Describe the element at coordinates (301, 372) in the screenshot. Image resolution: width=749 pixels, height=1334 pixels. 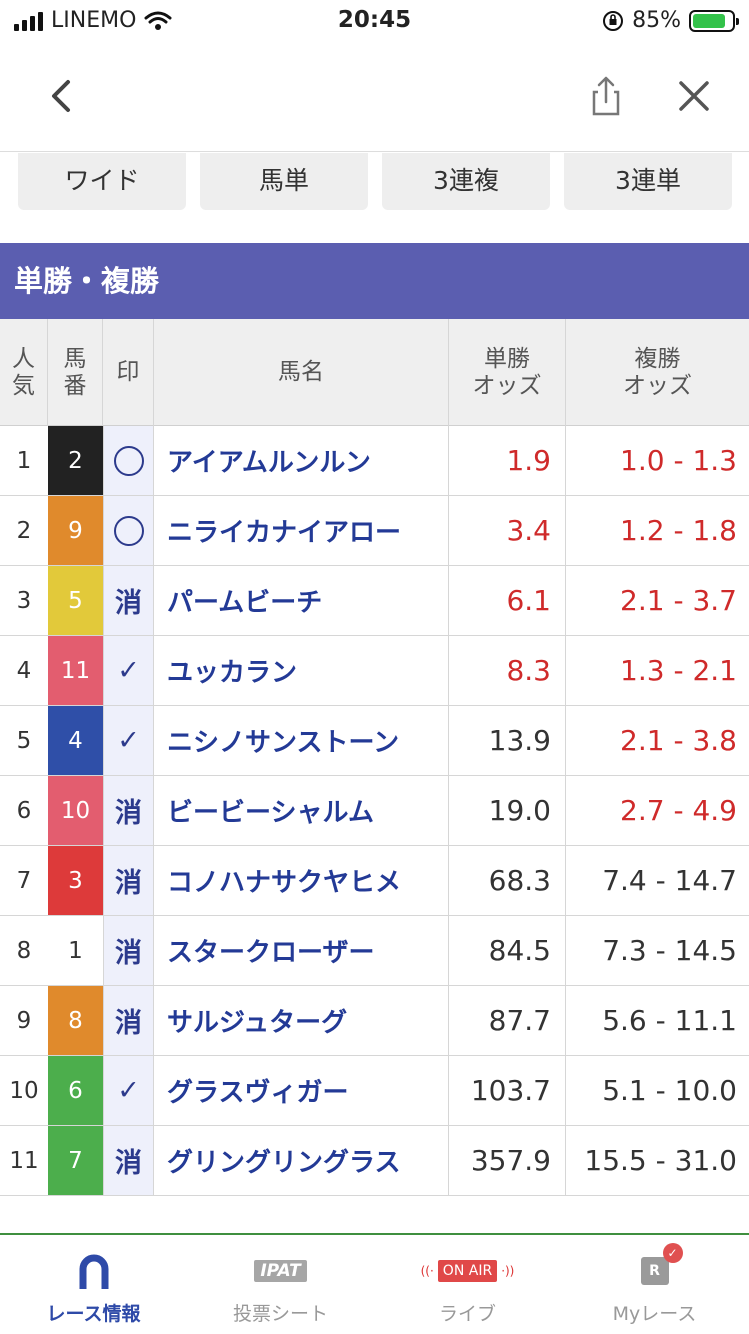
I see `header-horse-name: 馬名` at that location.